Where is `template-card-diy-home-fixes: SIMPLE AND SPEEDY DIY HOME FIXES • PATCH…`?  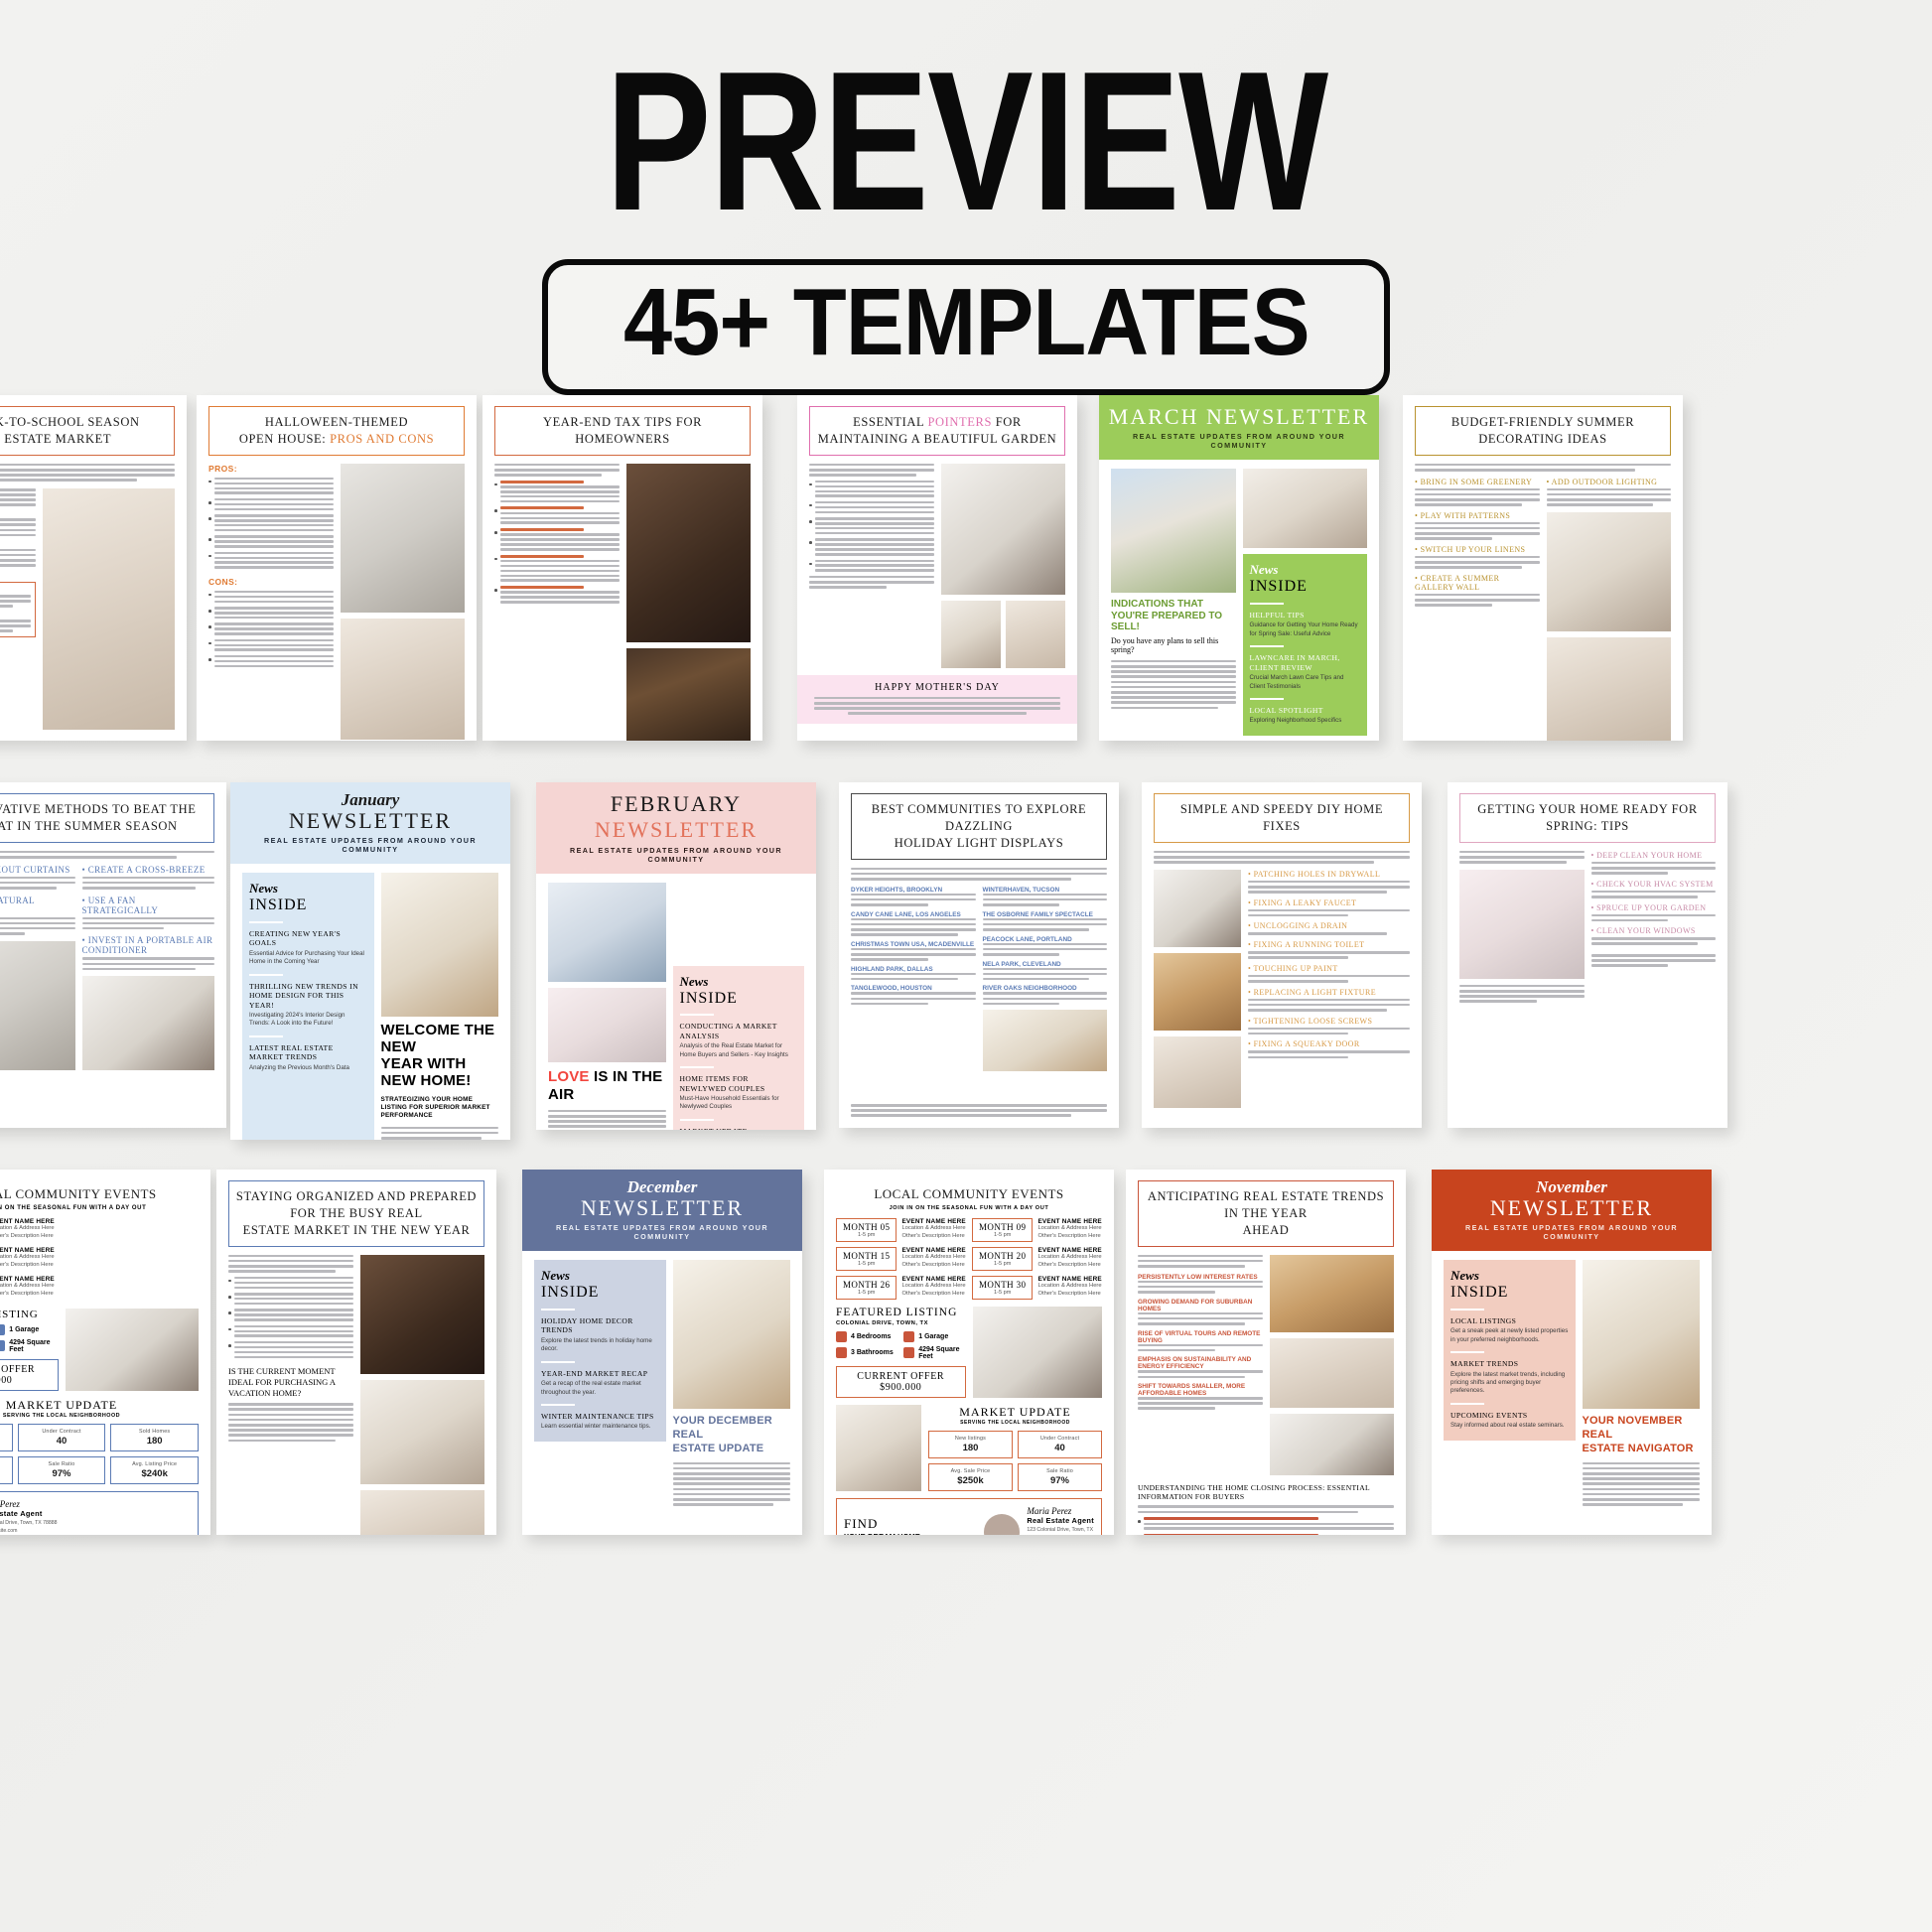
template-card-diy-home-fixes: SIMPLE AND SPEEDY DIY HOME FIXES • PATCH… is located at coordinates (1282, 955).